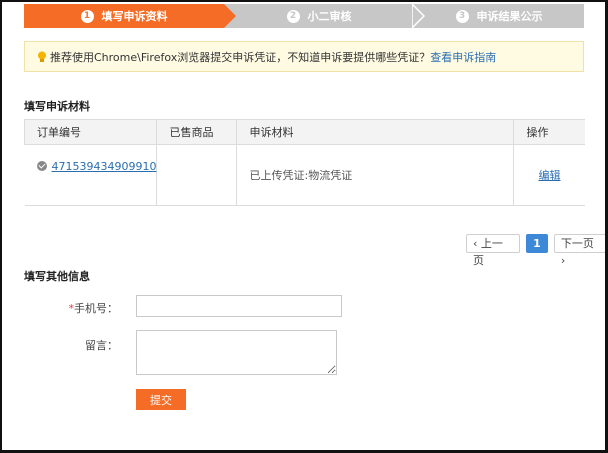  I want to click on col-action: 操作, so click(549, 132).